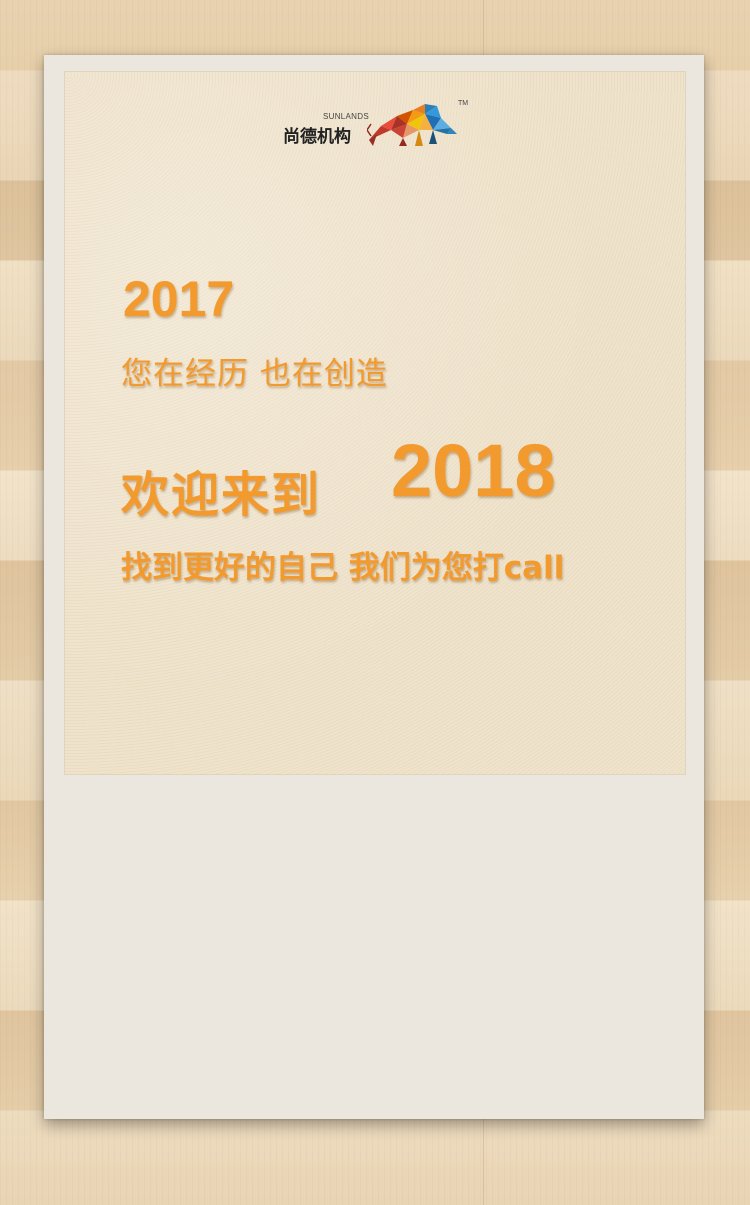 The width and height of the screenshot is (750, 1205). Describe the element at coordinates (254, 374) in the screenshot. I see `subtitle-past: 您在经历 也在创造` at that location.